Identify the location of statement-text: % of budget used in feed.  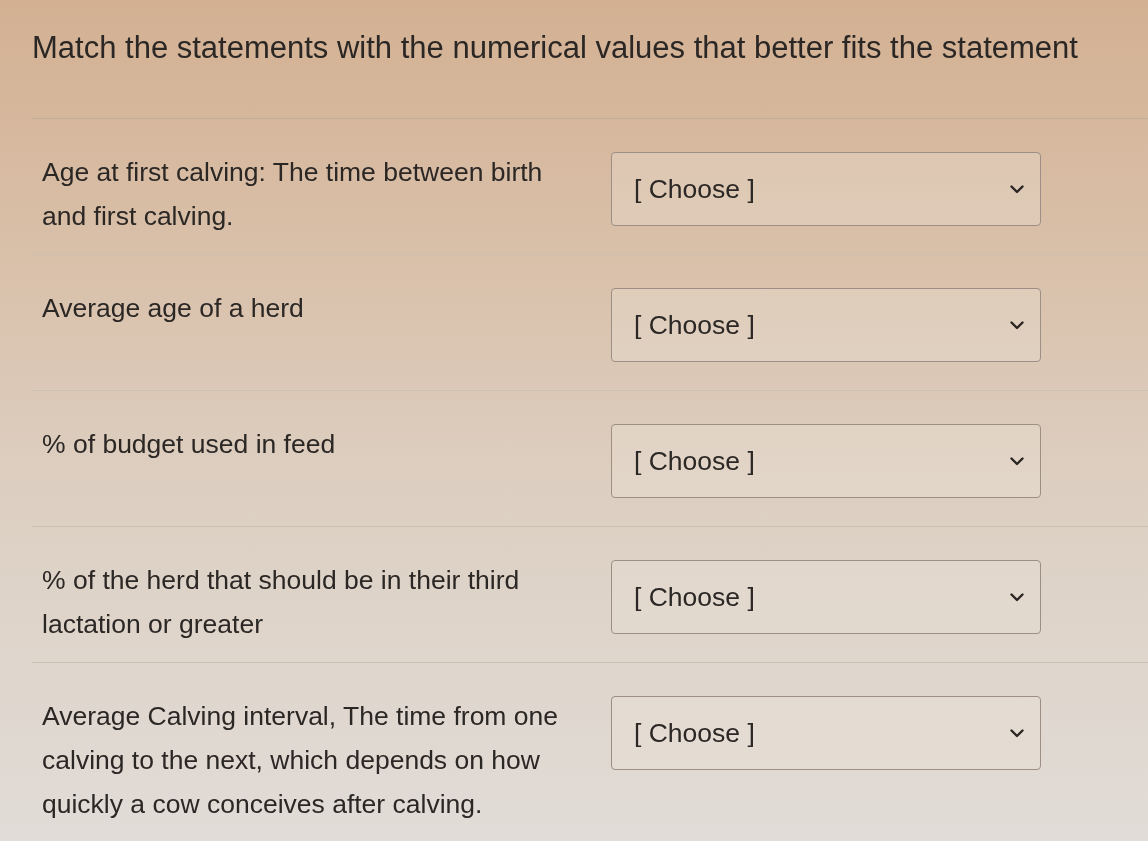
(189, 444).